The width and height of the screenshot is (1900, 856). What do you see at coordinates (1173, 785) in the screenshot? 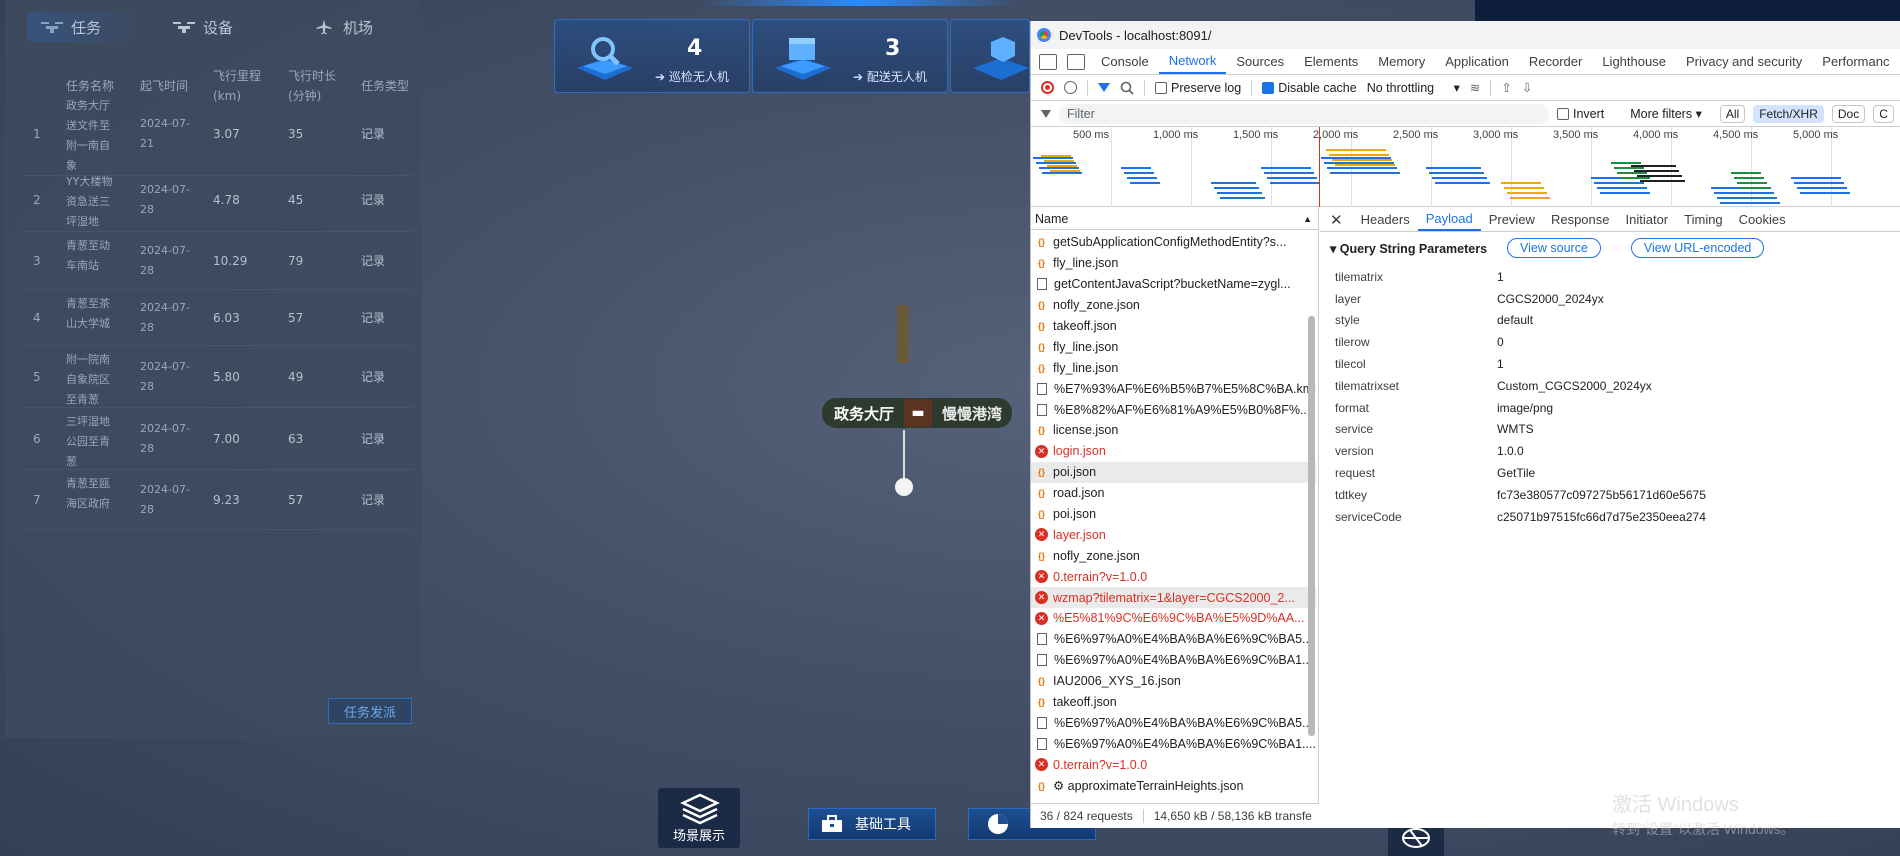
I see `request-row: {} ⚙ approximateTerrainHeights.json` at bounding box center [1173, 785].